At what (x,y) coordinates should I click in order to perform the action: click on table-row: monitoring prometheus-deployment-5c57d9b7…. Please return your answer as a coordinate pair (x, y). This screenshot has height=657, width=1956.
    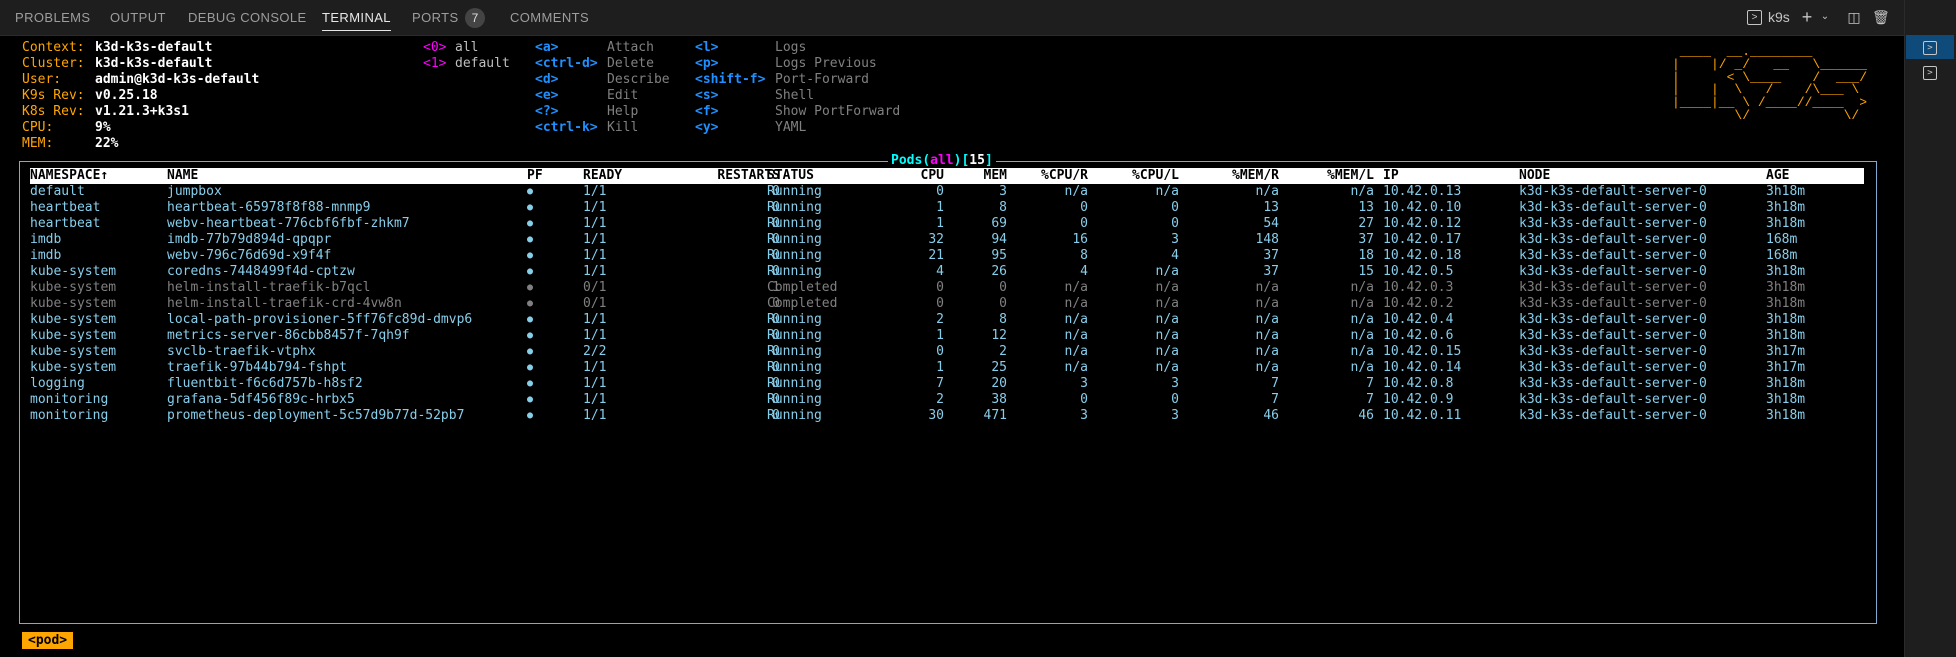
    Looking at the image, I should click on (947, 416).